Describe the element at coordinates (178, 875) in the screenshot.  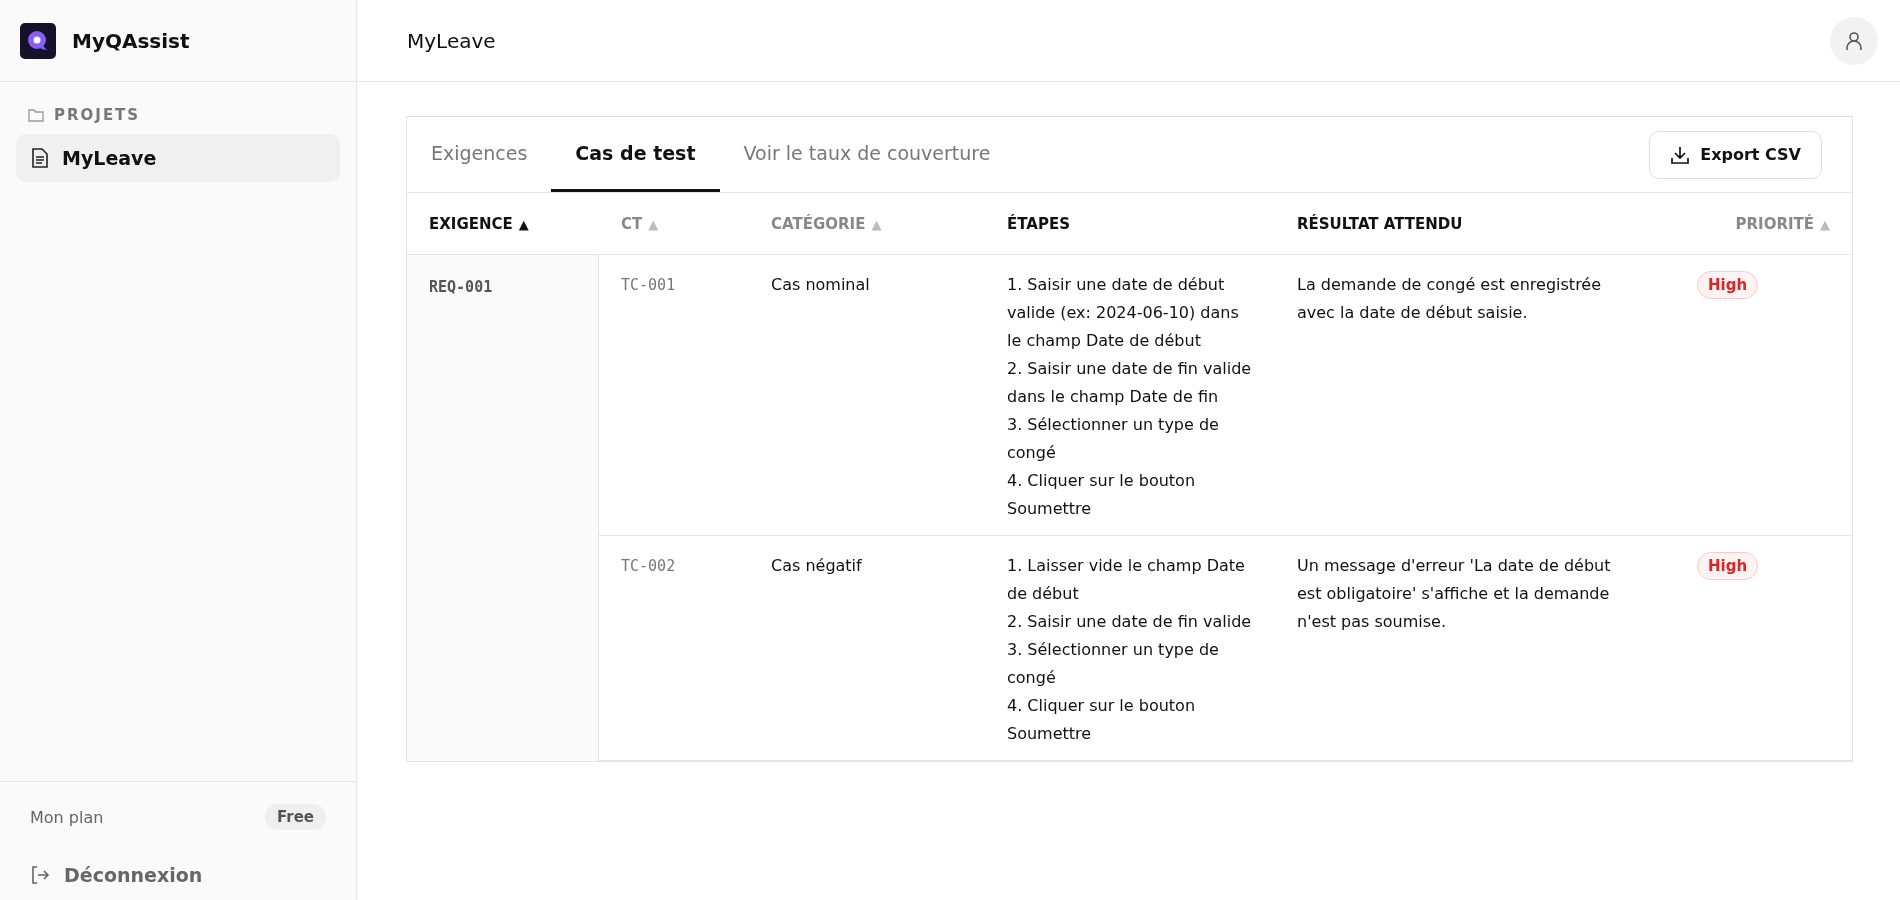
I see `logout-link: Déconnexion` at that location.